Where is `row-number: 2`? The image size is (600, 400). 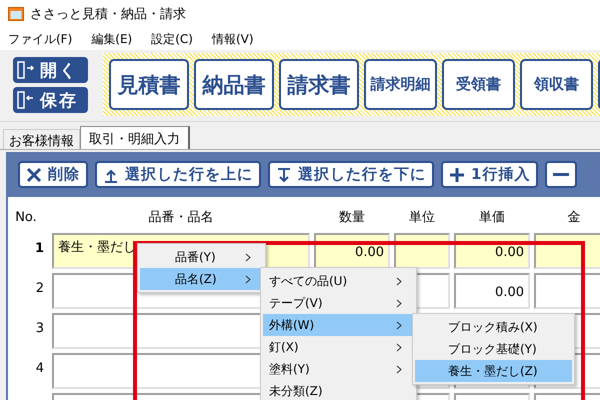 row-number: 2 is located at coordinates (39, 289).